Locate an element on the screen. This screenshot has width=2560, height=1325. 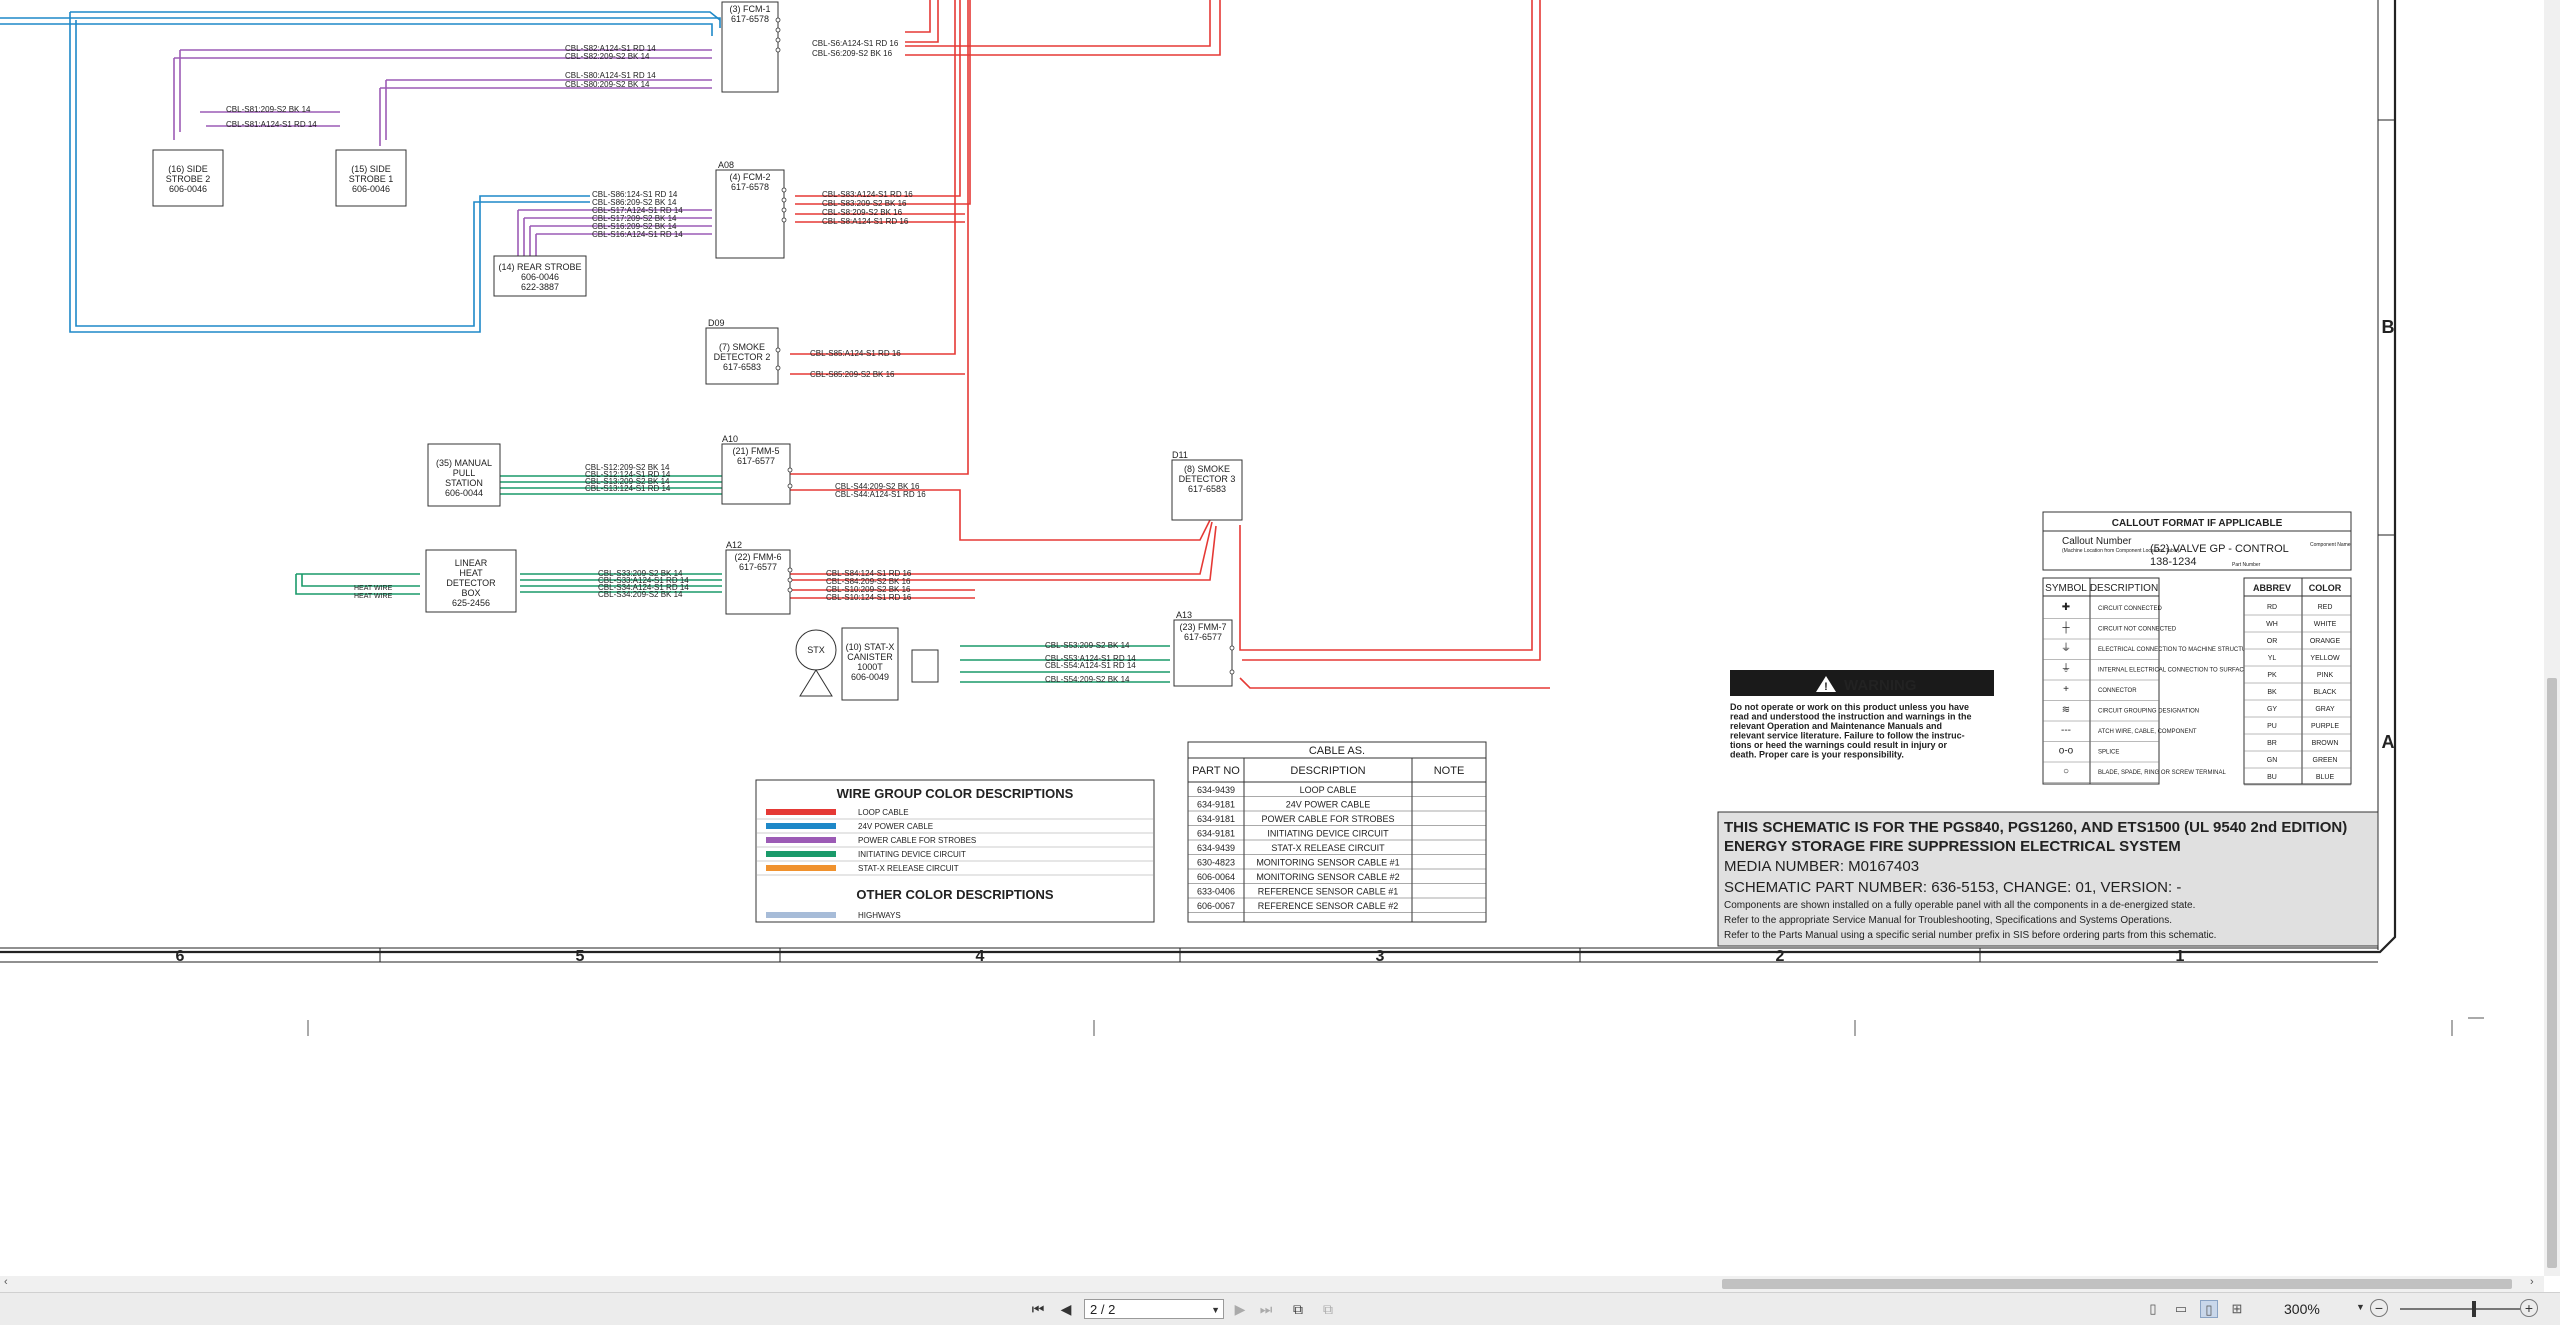
rear-strobe-label: (14) REAR STROBE is located at coordinates (539, 267).